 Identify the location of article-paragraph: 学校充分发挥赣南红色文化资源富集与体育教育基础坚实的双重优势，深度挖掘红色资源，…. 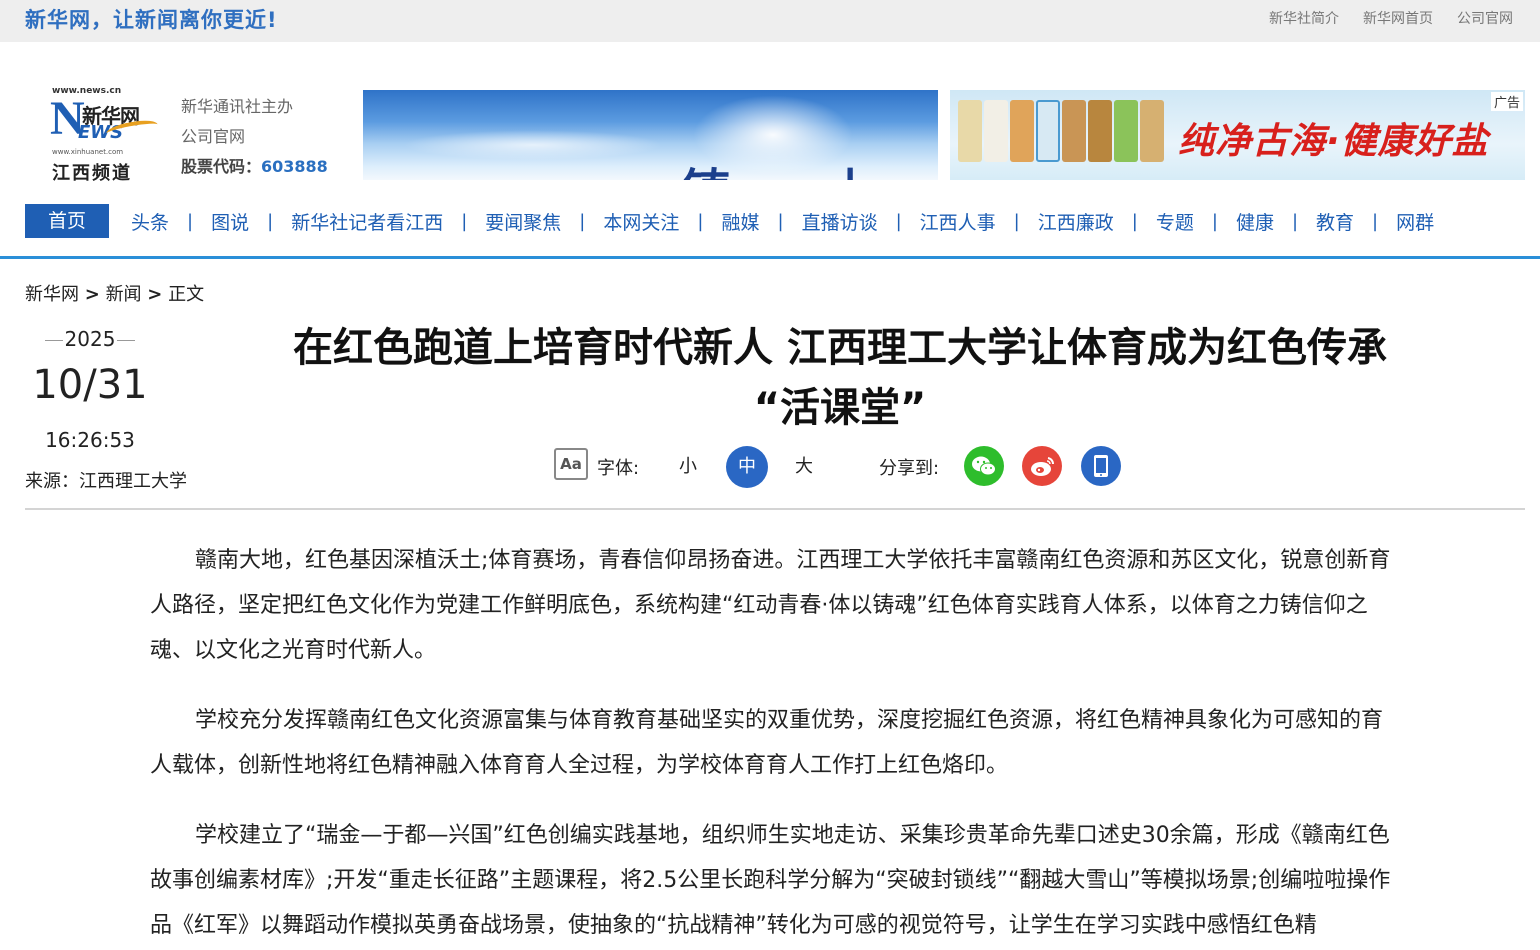
(767, 743).